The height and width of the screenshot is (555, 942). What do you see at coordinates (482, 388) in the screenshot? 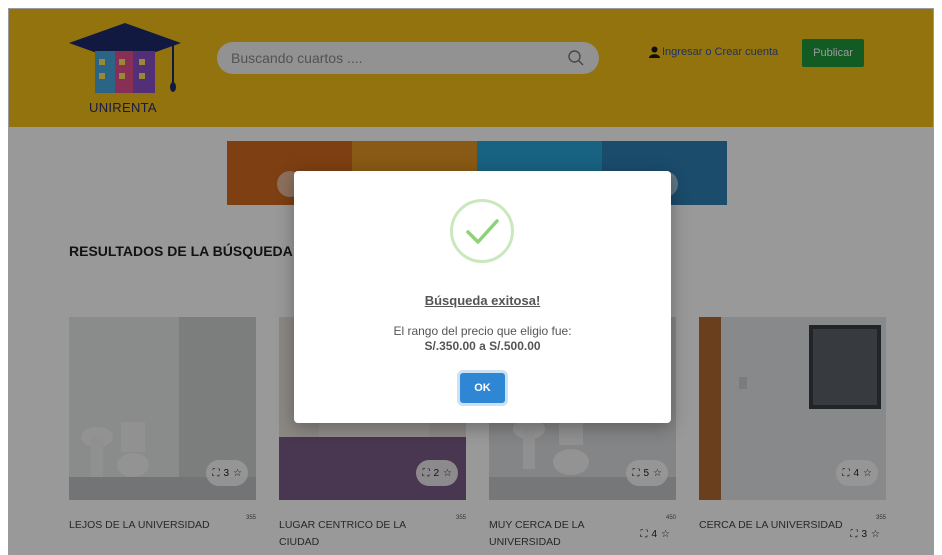
I see `ok-button: OK` at bounding box center [482, 388].